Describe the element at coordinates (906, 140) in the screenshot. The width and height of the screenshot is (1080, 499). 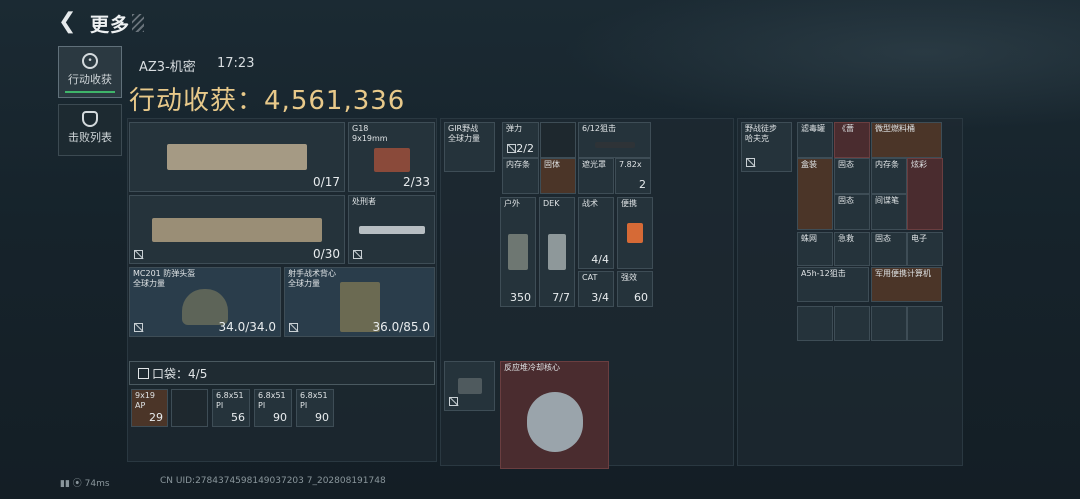
I see `bag-item: 微型燃料桶` at that location.